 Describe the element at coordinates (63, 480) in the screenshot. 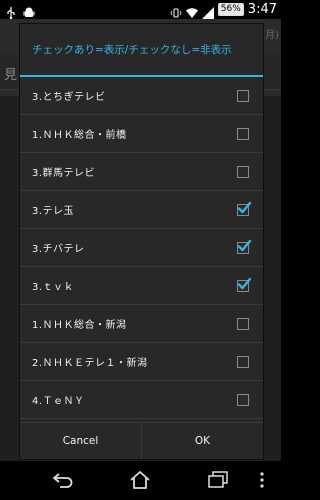

I see `back-icon` at that location.